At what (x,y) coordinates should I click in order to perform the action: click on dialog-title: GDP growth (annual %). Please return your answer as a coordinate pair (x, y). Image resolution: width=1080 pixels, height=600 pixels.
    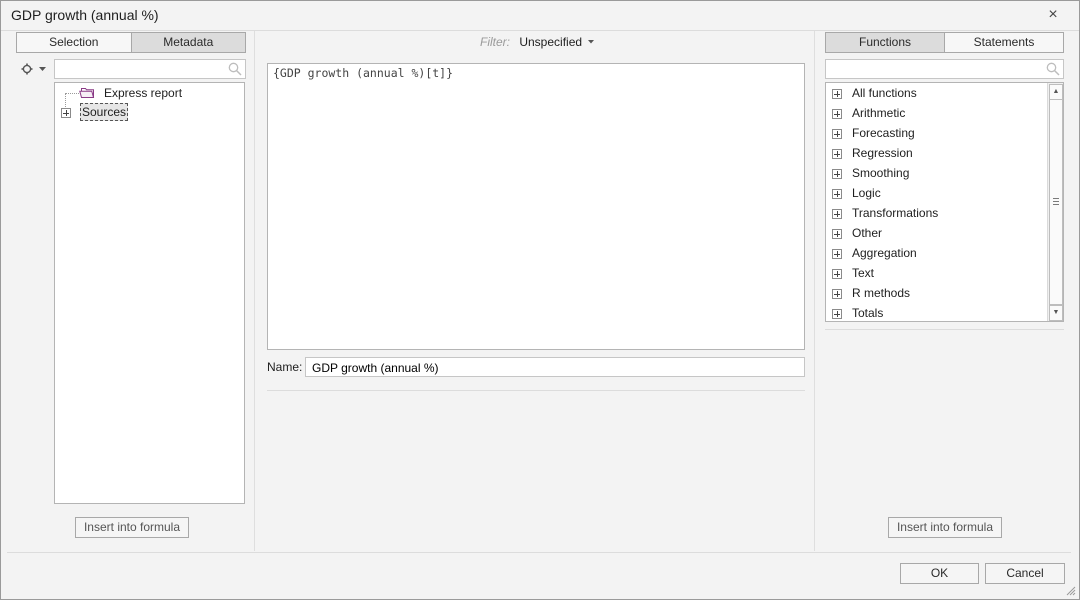
    Looking at the image, I should click on (85, 15).